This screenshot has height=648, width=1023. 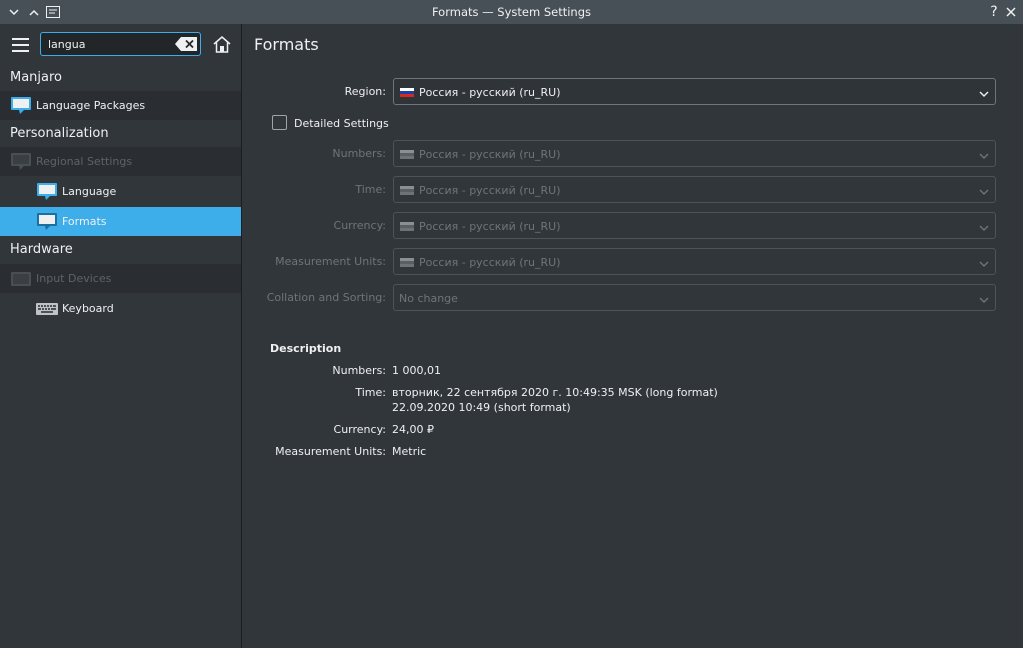 I want to click on sidebar-item-label: Keyboard, so click(x=88, y=308).